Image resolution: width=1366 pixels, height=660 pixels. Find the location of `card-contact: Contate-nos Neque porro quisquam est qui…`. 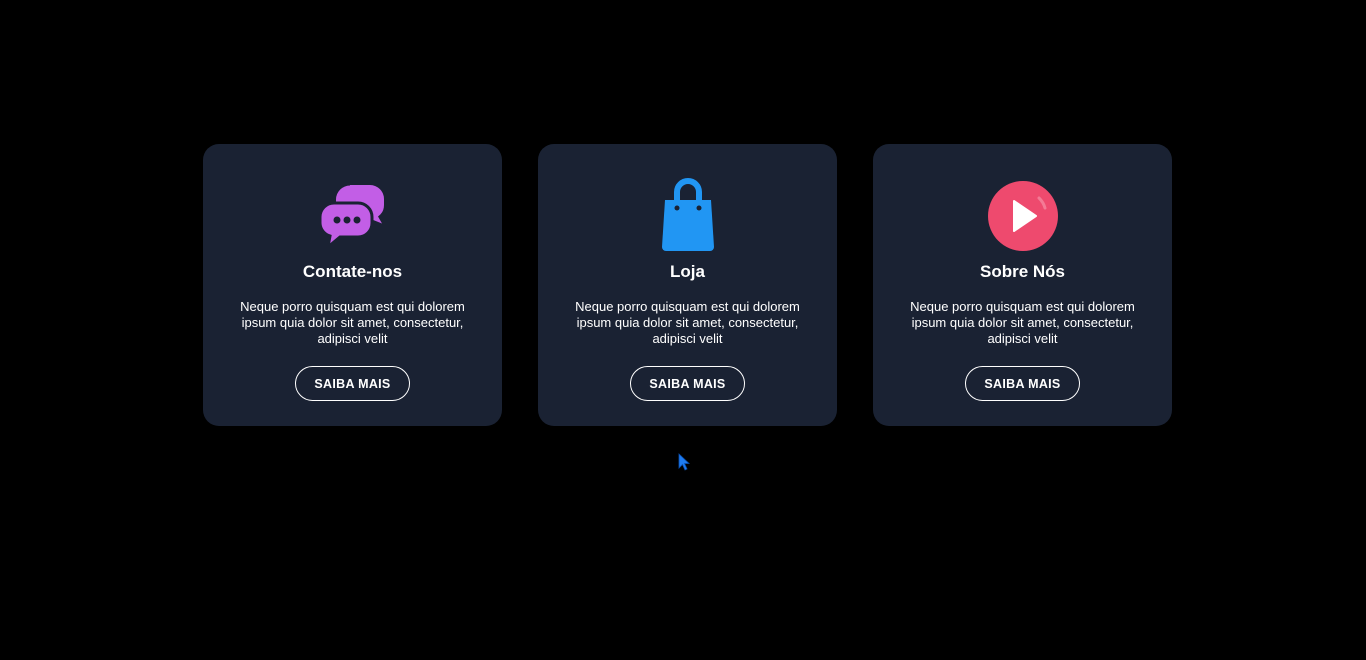

card-contact: Contate-nos Neque porro quisquam est qui… is located at coordinates (352, 285).